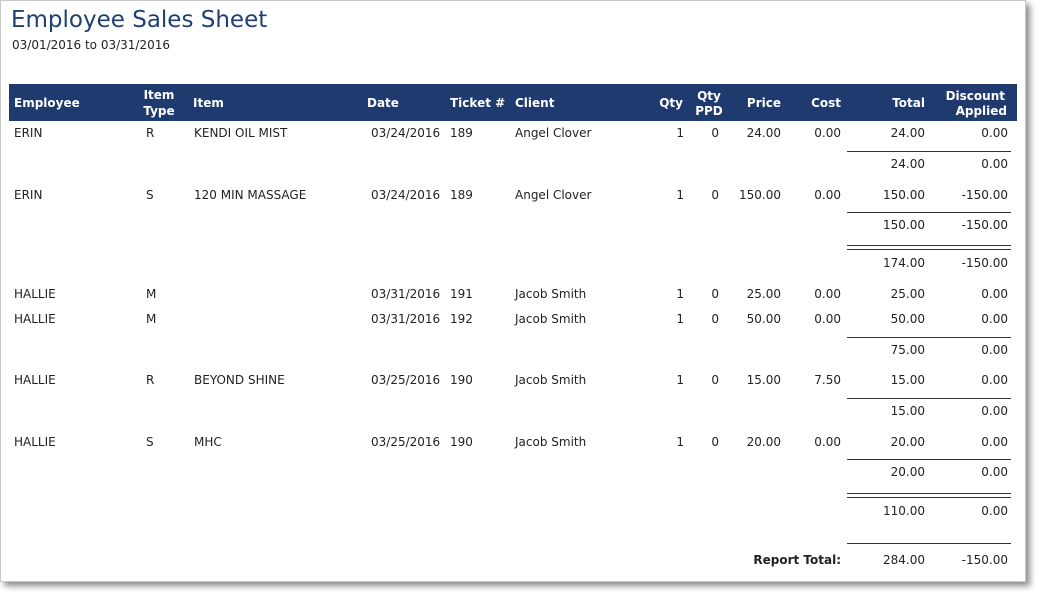 The image size is (1042, 599). Describe the element at coordinates (241, 133) in the screenshot. I see `cell-item: KENDI OIL MIST` at that location.